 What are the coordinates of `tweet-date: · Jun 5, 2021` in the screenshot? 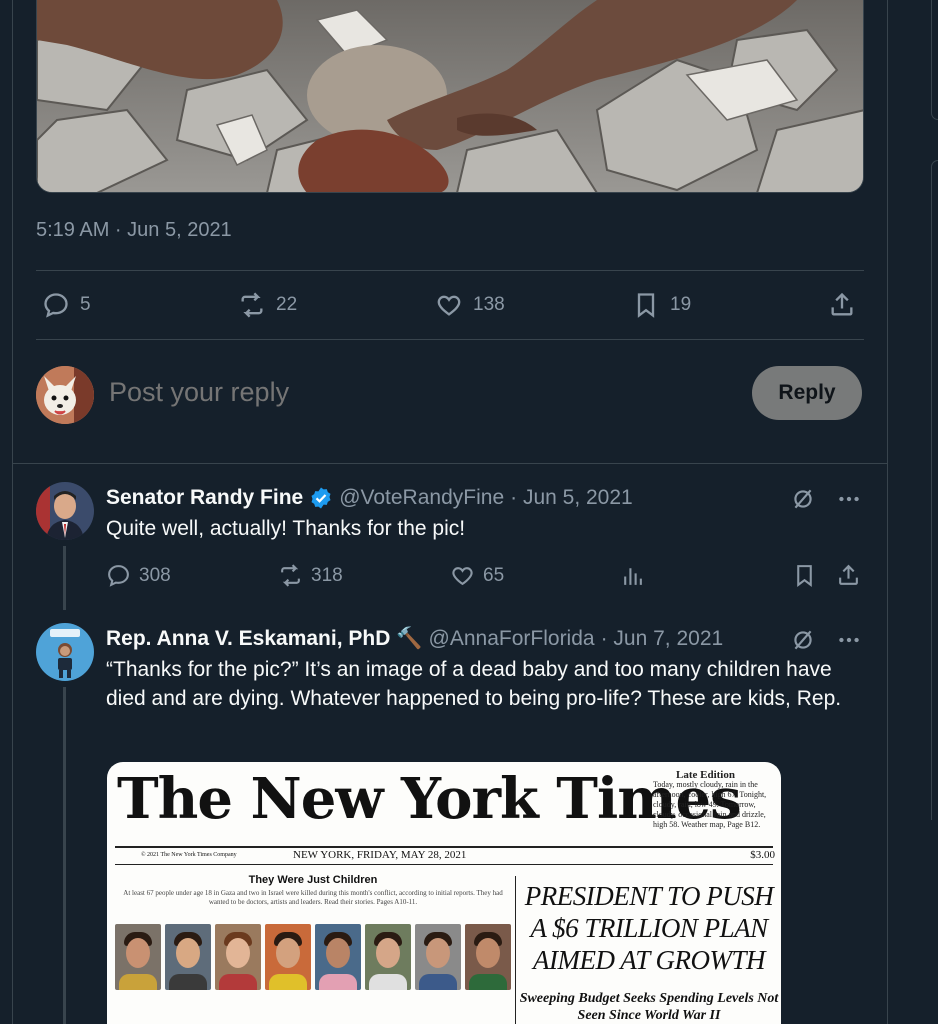 It's located at (571, 498).